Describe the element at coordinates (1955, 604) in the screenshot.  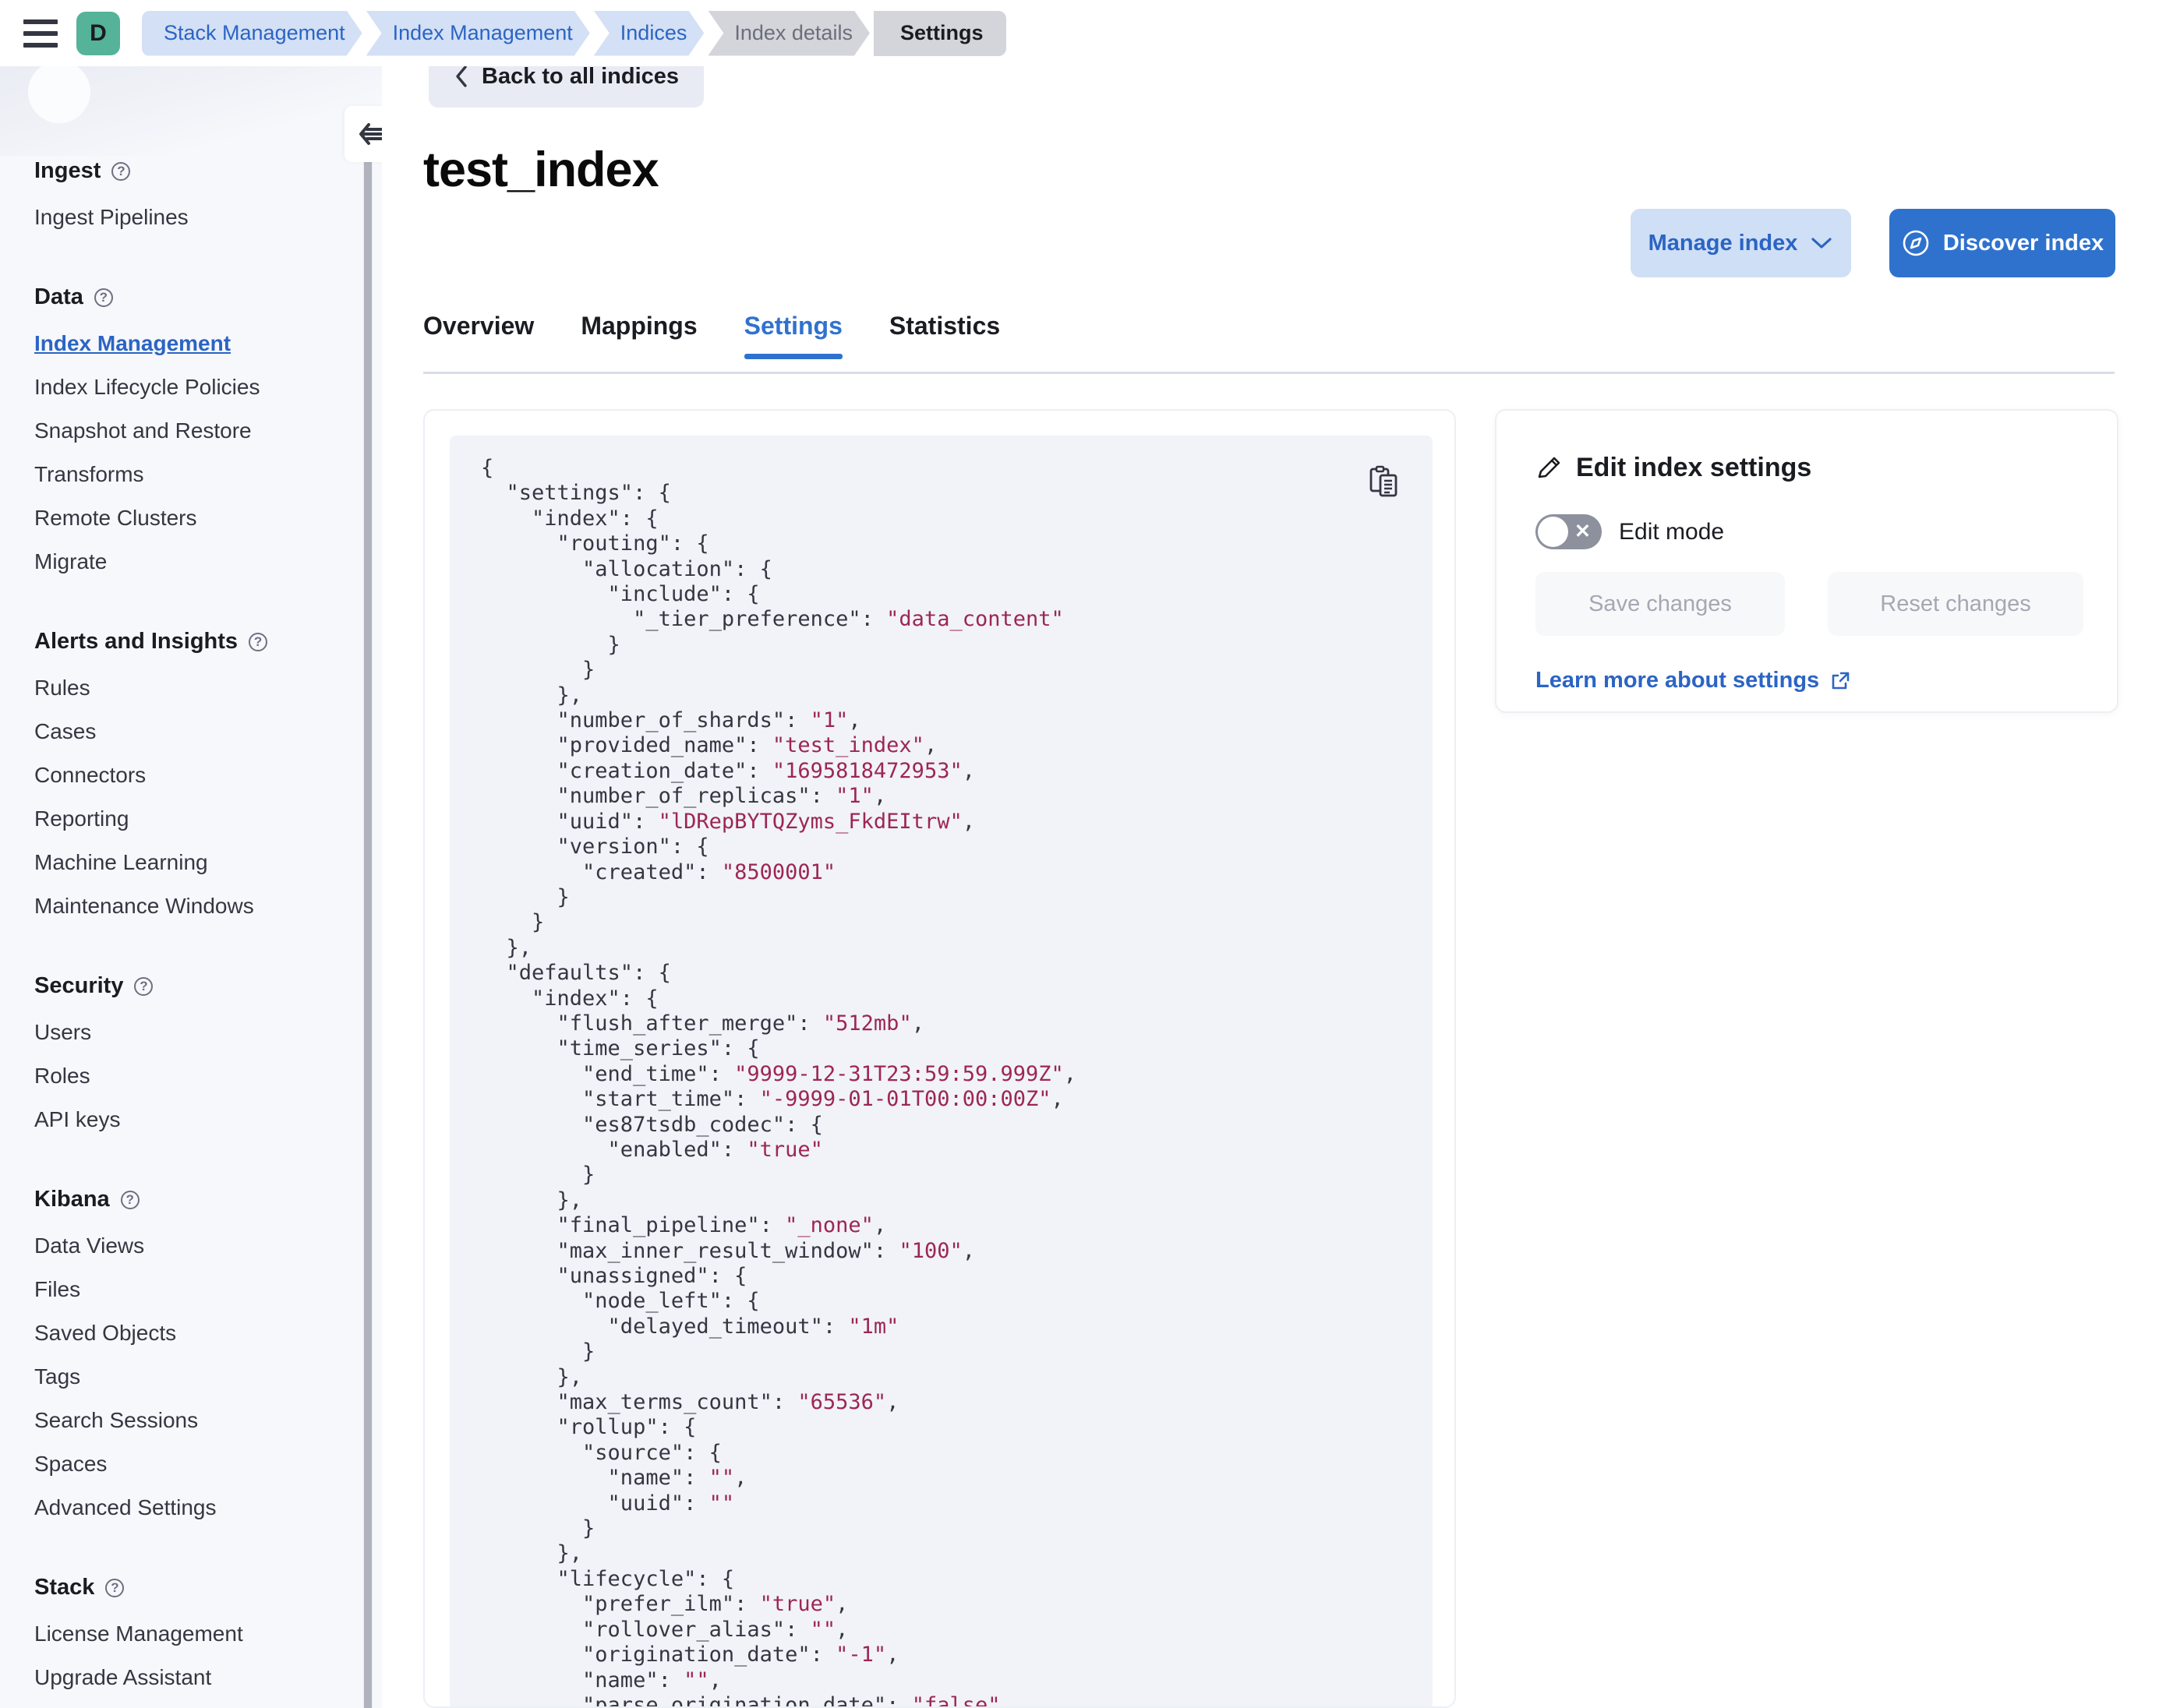
I see `reset-changes-button: Reset changes` at that location.